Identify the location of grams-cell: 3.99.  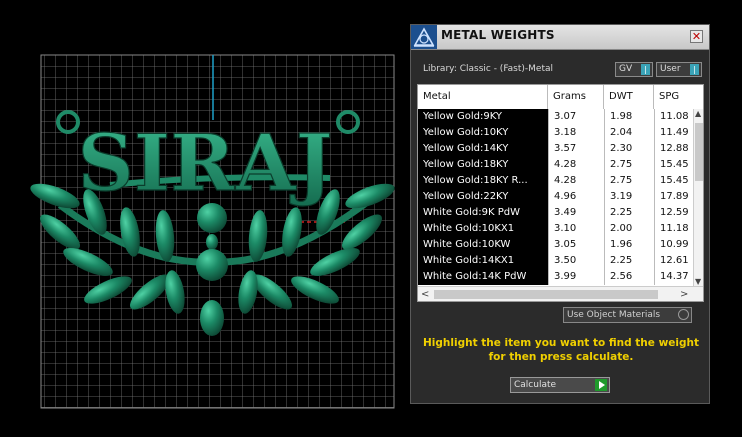
(576, 277).